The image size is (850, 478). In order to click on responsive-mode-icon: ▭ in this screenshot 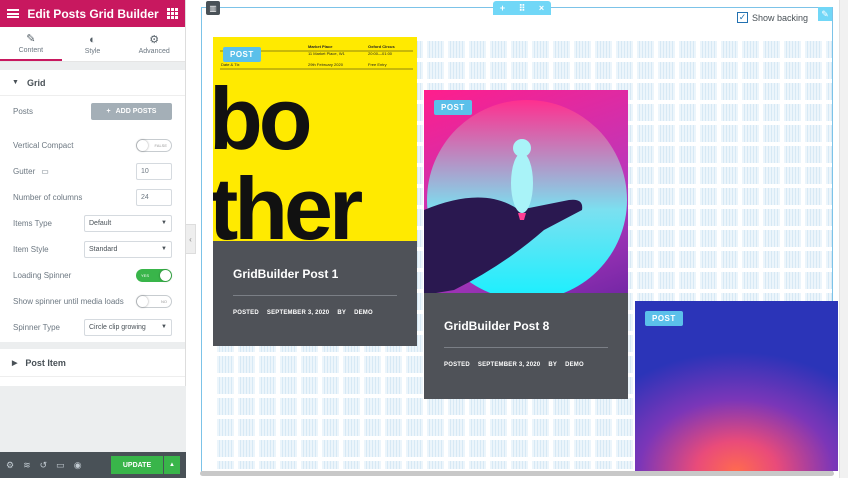, I will do `click(60, 465)`.